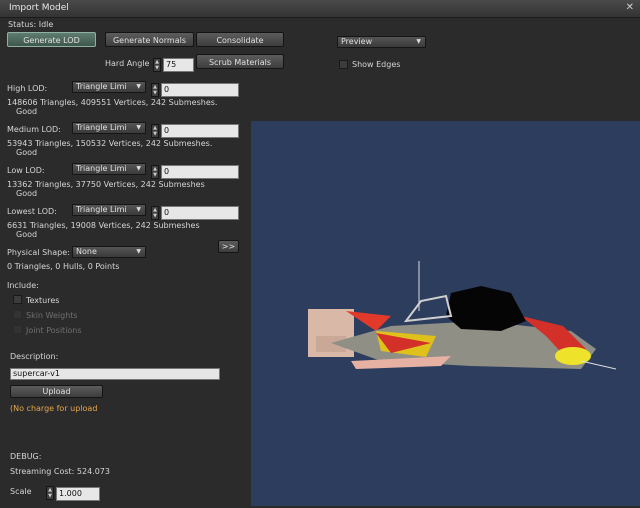  I want to click on lod-mode-select-medium: Triangle Limi ▼, so click(109, 128).